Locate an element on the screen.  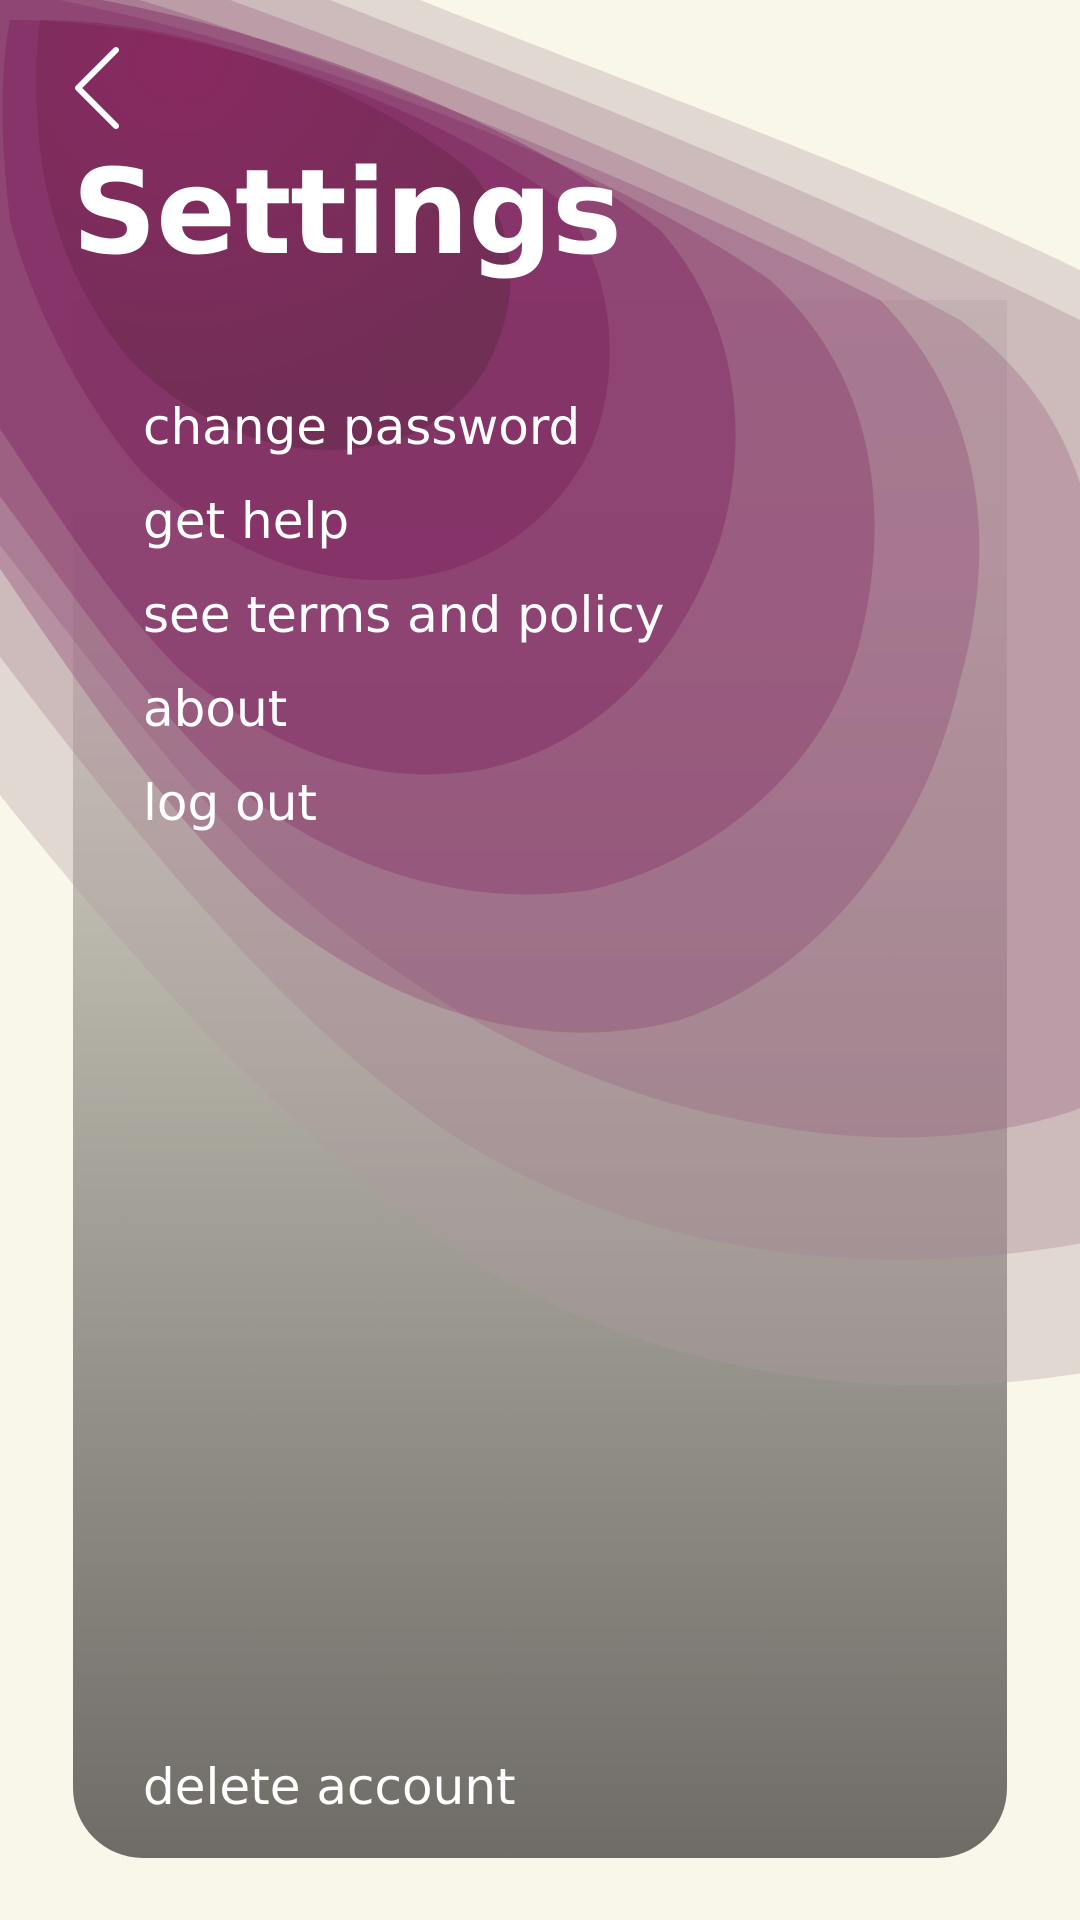
menu-item-get-help: get help is located at coordinates (403, 521).